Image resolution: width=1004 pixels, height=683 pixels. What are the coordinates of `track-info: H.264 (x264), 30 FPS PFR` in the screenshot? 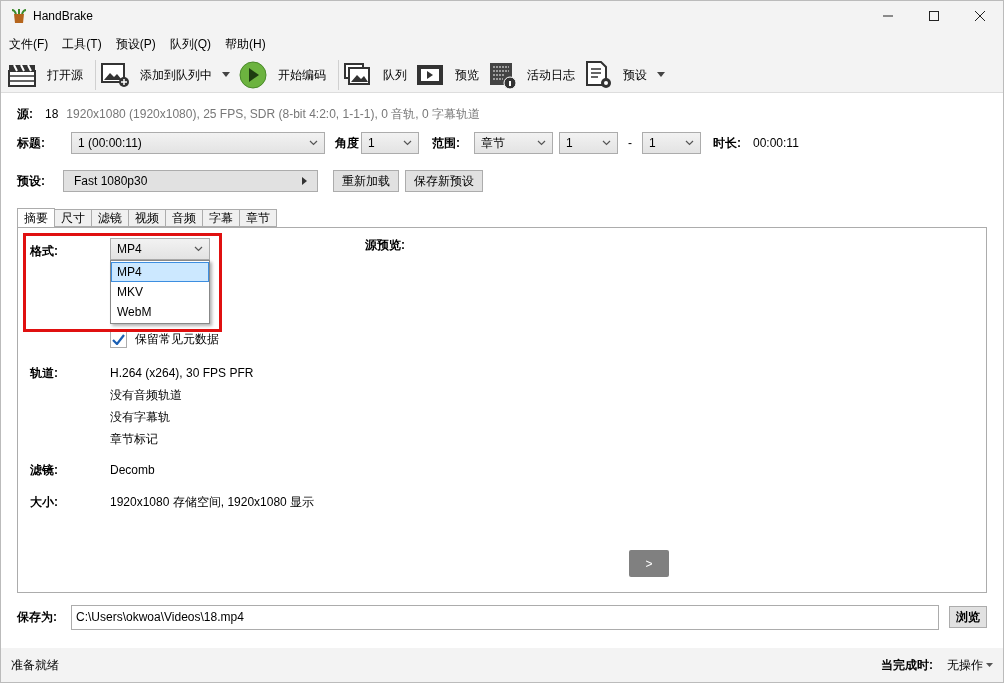 It's located at (182, 373).